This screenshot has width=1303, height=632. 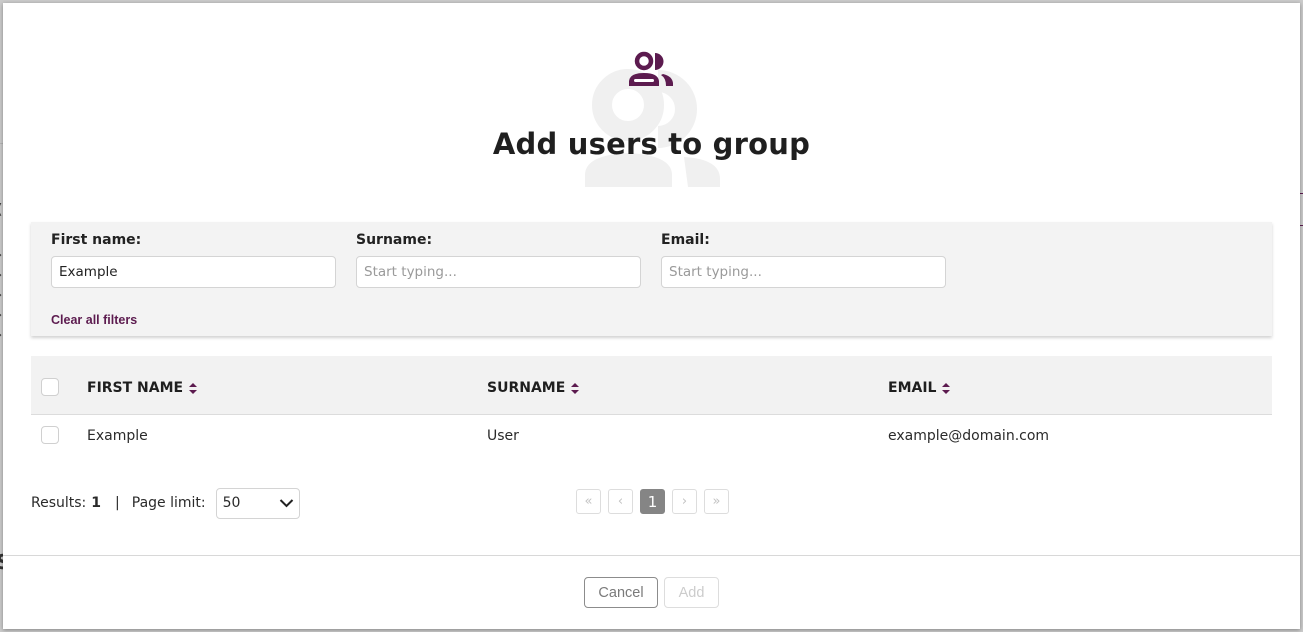 What do you see at coordinates (94, 320) in the screenshot?
I see `clear-all-filters-link: Clear all filters` at bounding box center [94, 320].